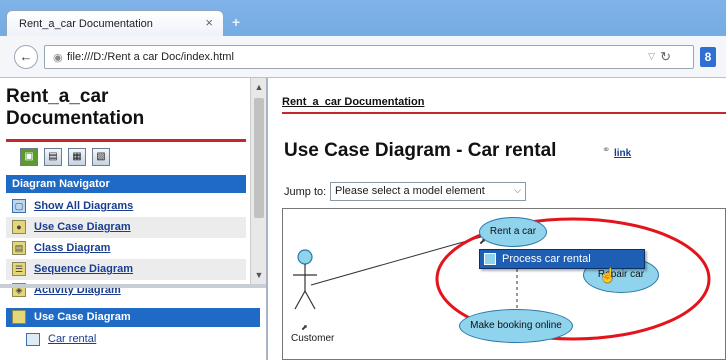  I want to click on section-header-label: Use Case Diagram, so click(82, 317).